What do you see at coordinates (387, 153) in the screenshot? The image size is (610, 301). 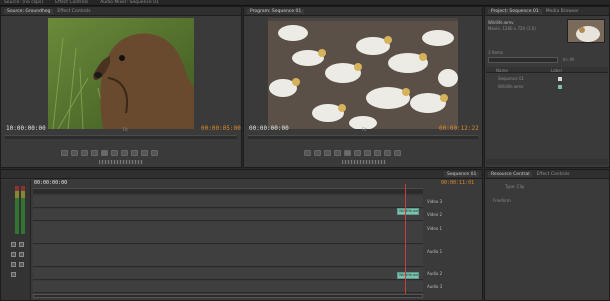 I see `lift-button` at bounding box center [387, 153].